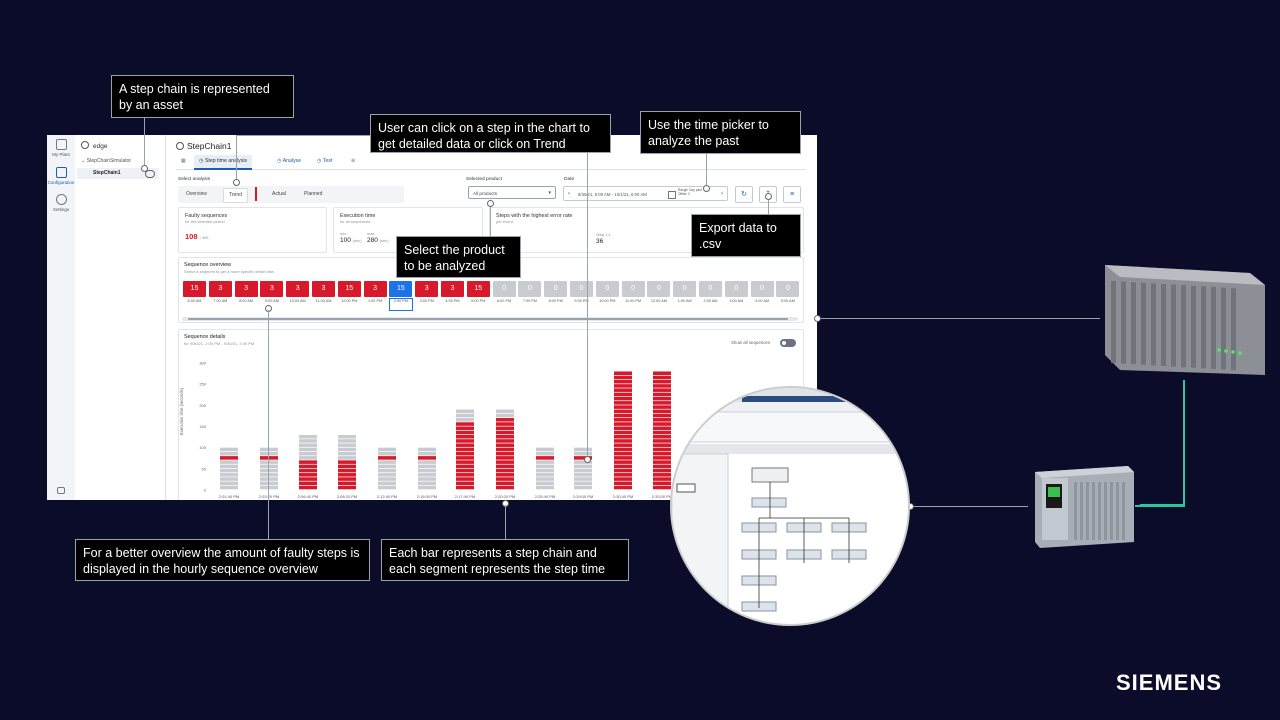  I want to click on tree-root: edge, so click(94, 145).